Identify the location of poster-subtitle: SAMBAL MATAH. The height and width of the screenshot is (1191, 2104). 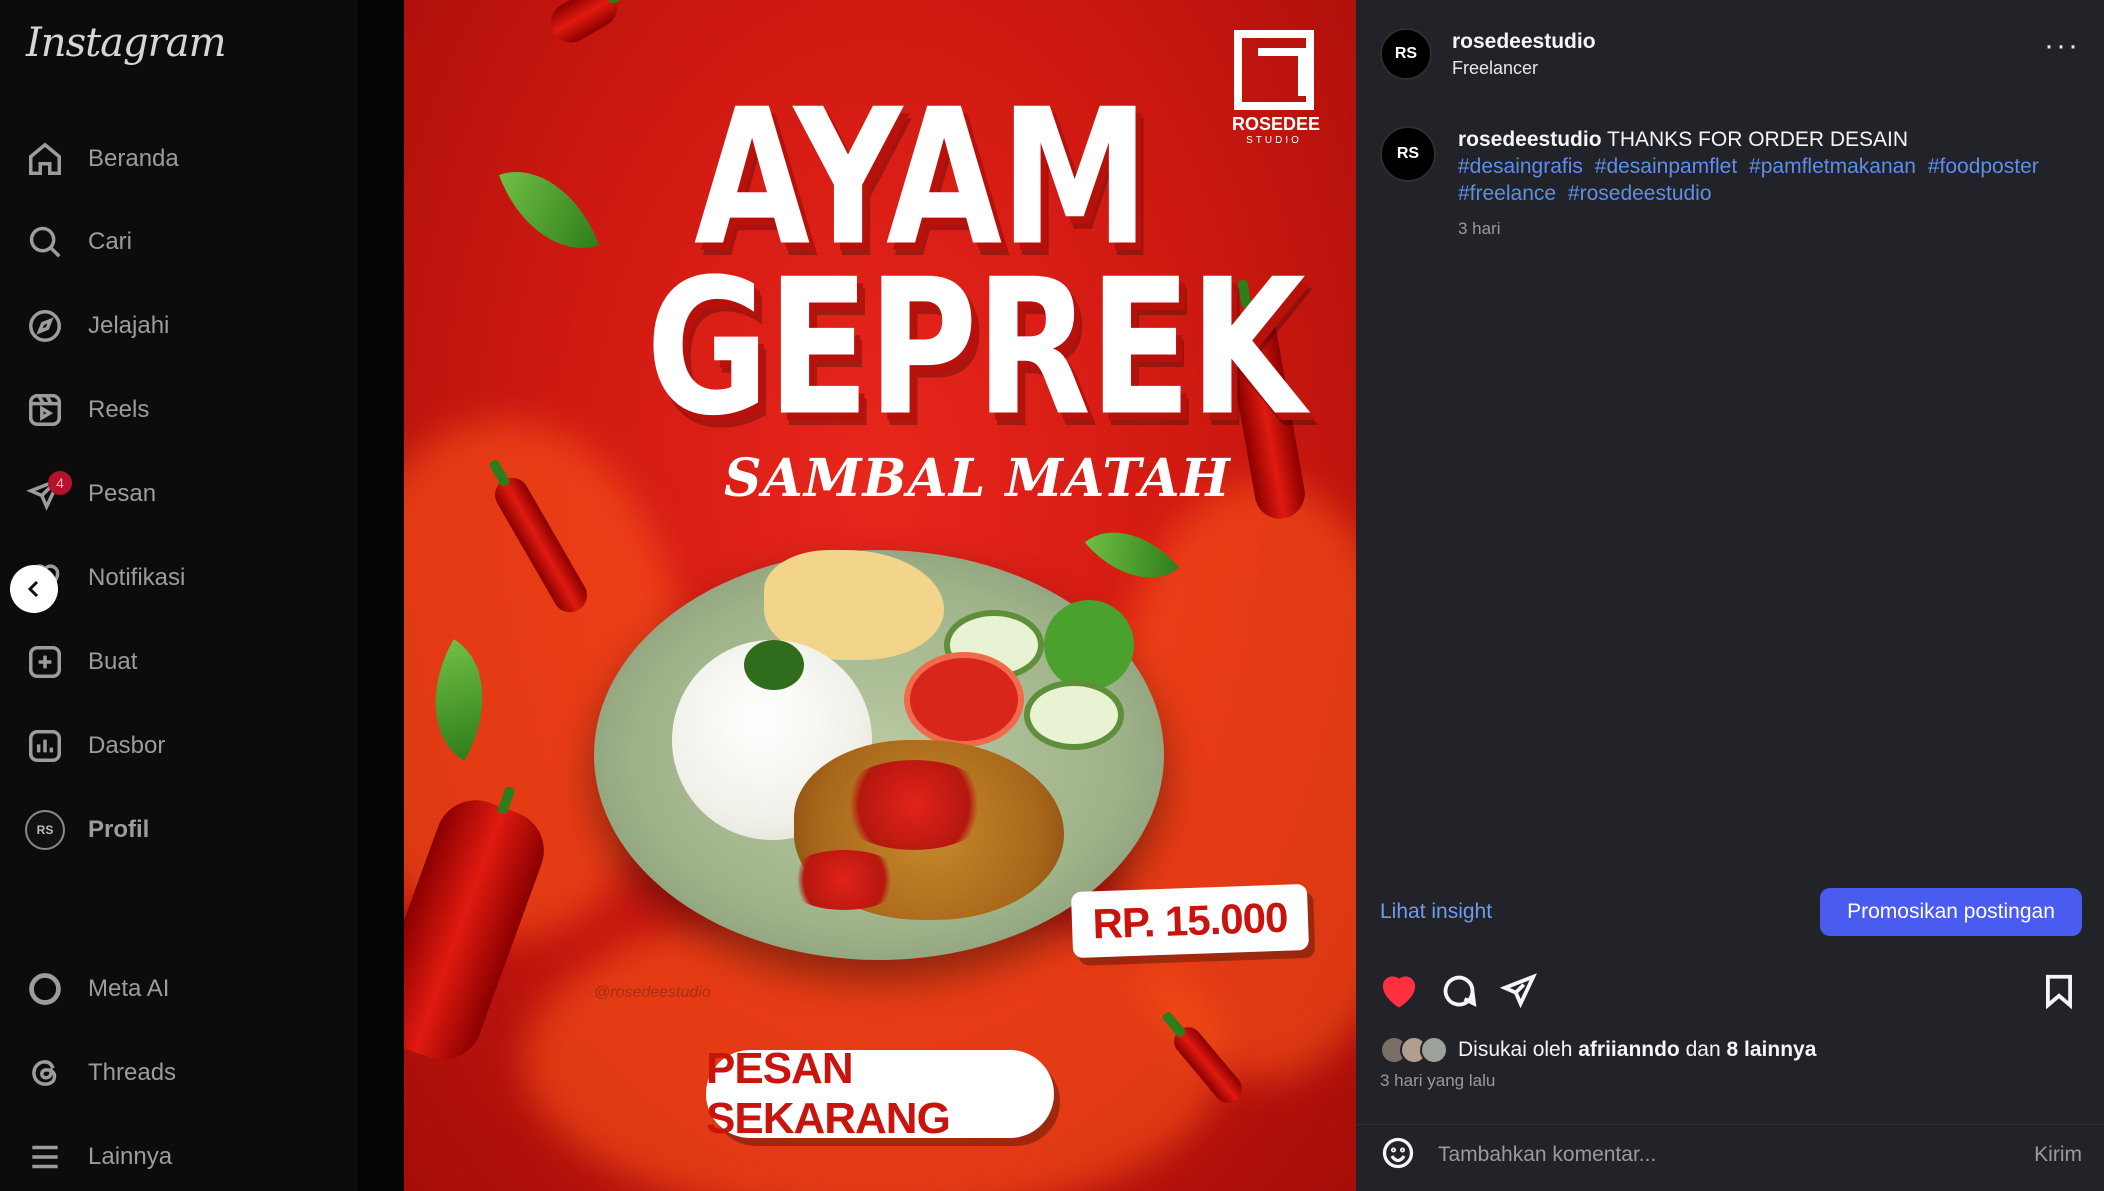
(977, 478).